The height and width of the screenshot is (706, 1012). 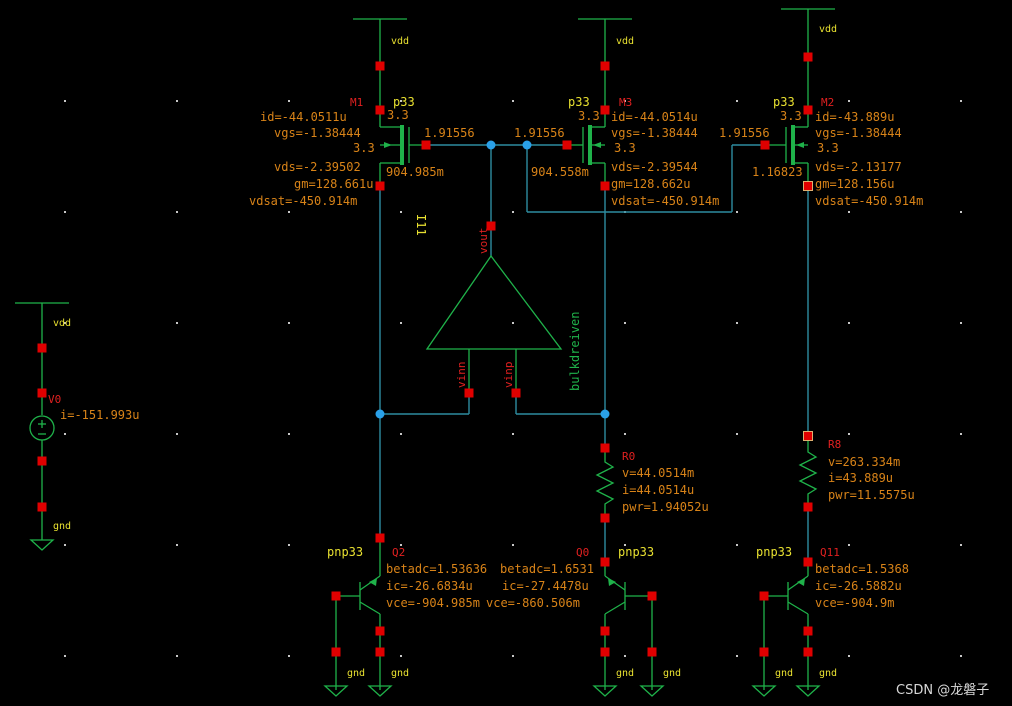 I want to click on instance-name: R0, so click(x=628, y=456).